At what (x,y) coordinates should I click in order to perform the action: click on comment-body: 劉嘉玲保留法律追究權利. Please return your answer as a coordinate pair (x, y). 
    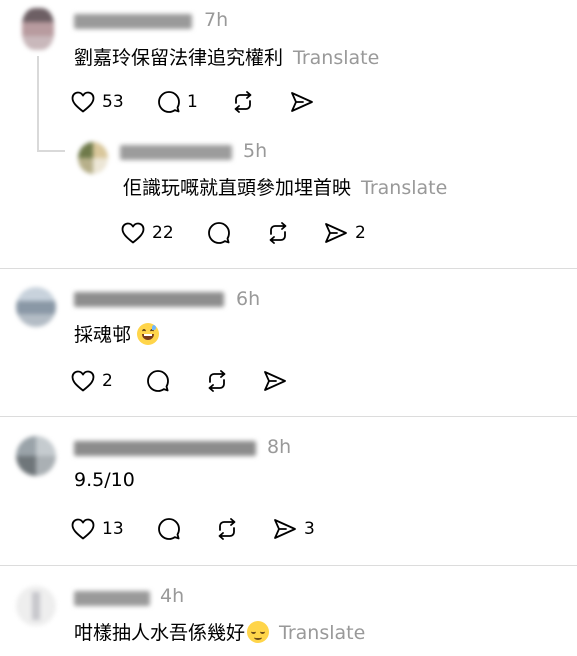
    Looking at the image, I should click on (179, 58).